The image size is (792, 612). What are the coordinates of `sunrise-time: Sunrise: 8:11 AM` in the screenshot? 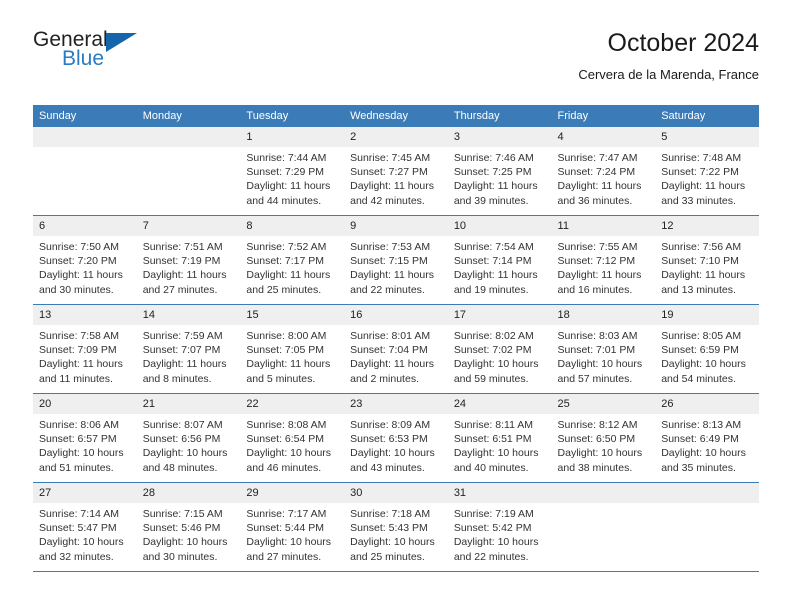 It's located at (493, 425).